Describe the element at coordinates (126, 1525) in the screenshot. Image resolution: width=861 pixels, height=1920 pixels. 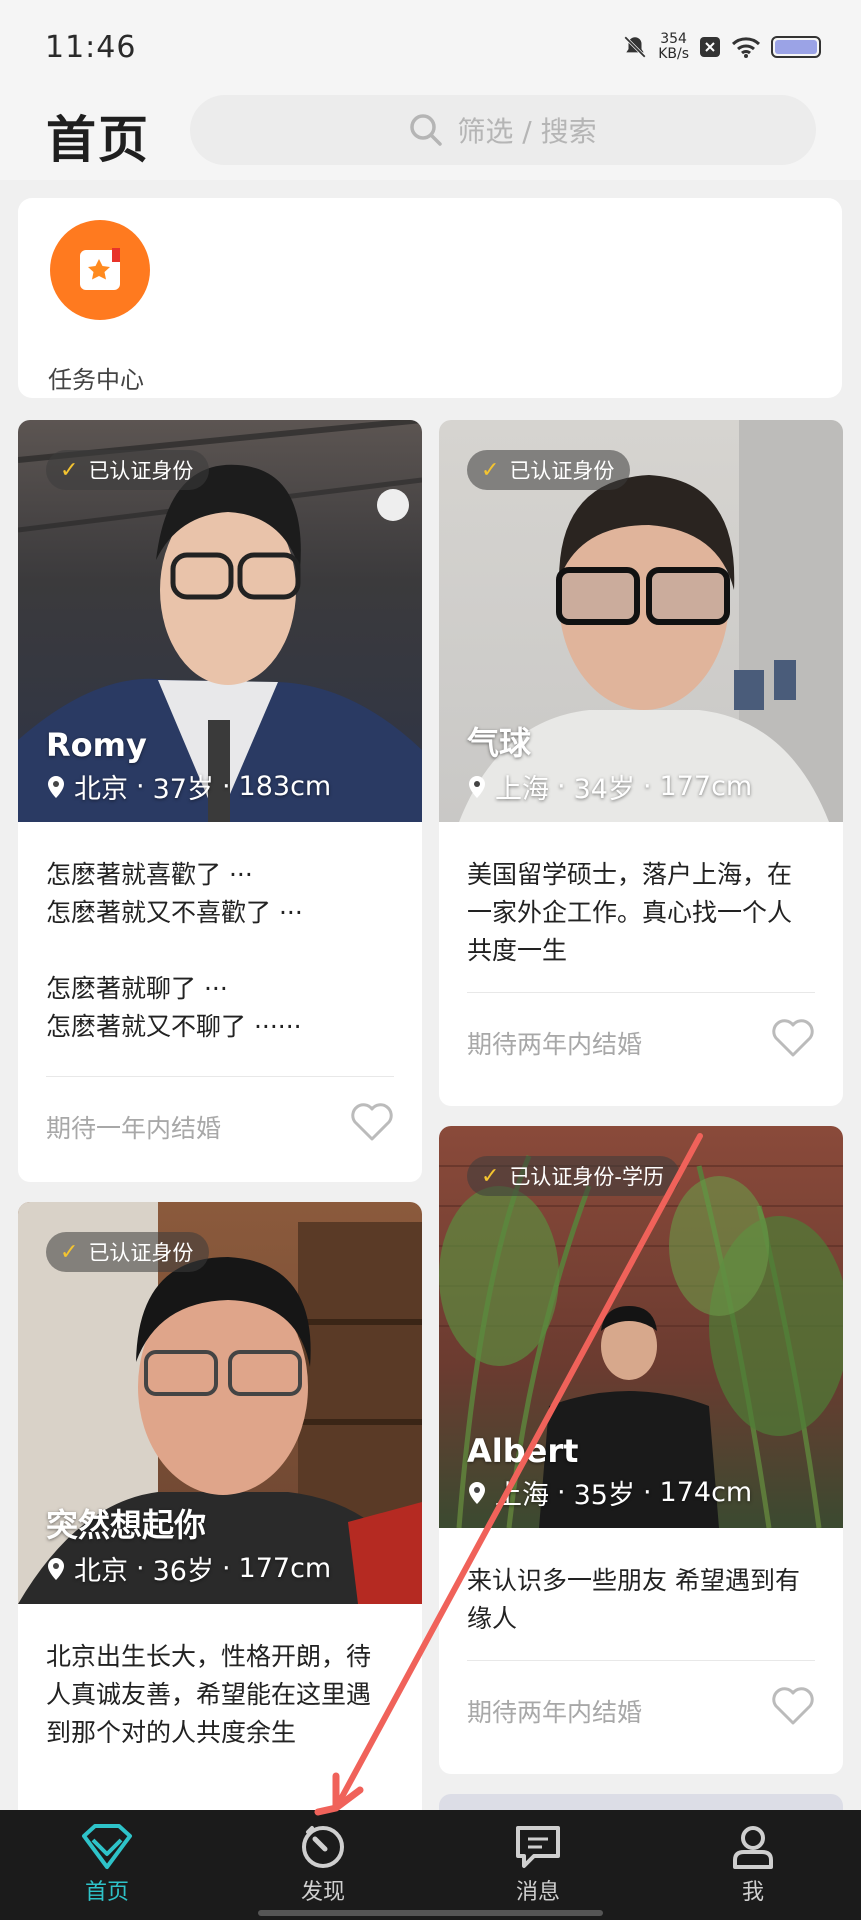
I see `profile-name: 突然想起你` at that location.